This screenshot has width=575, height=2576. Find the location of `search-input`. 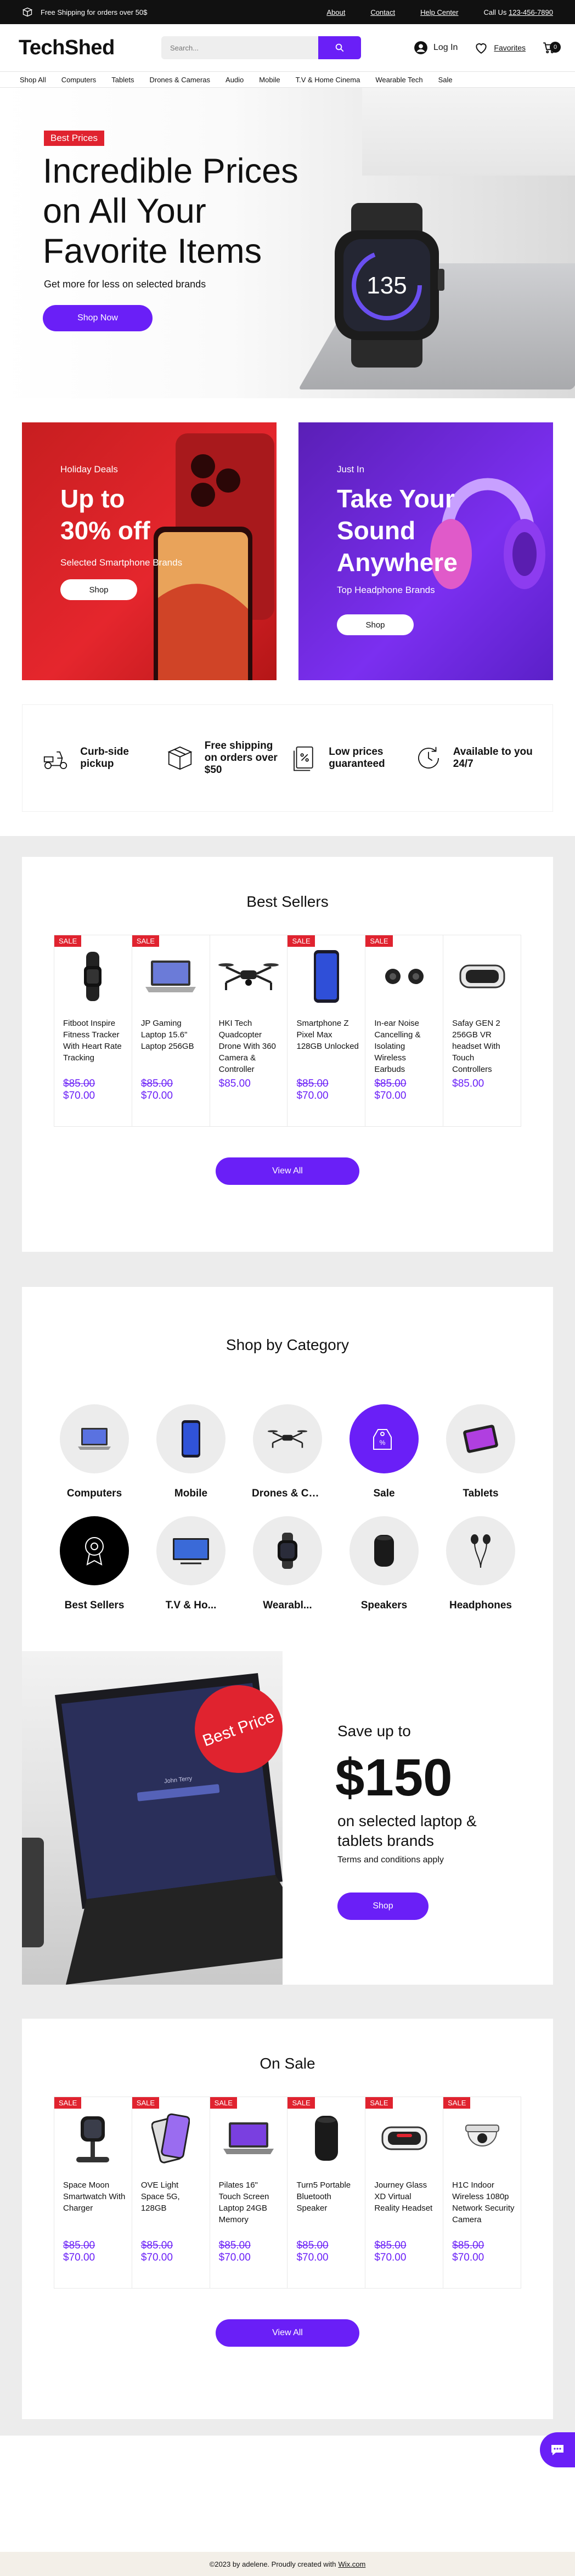

search-input is located at coordinates (239, 47).